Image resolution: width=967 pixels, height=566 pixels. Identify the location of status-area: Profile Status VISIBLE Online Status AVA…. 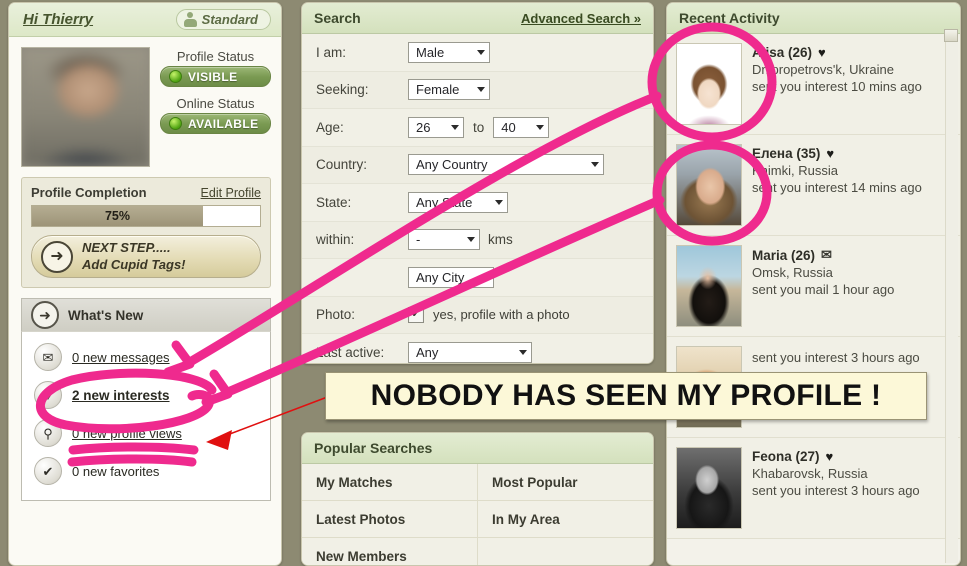
(215, 107).